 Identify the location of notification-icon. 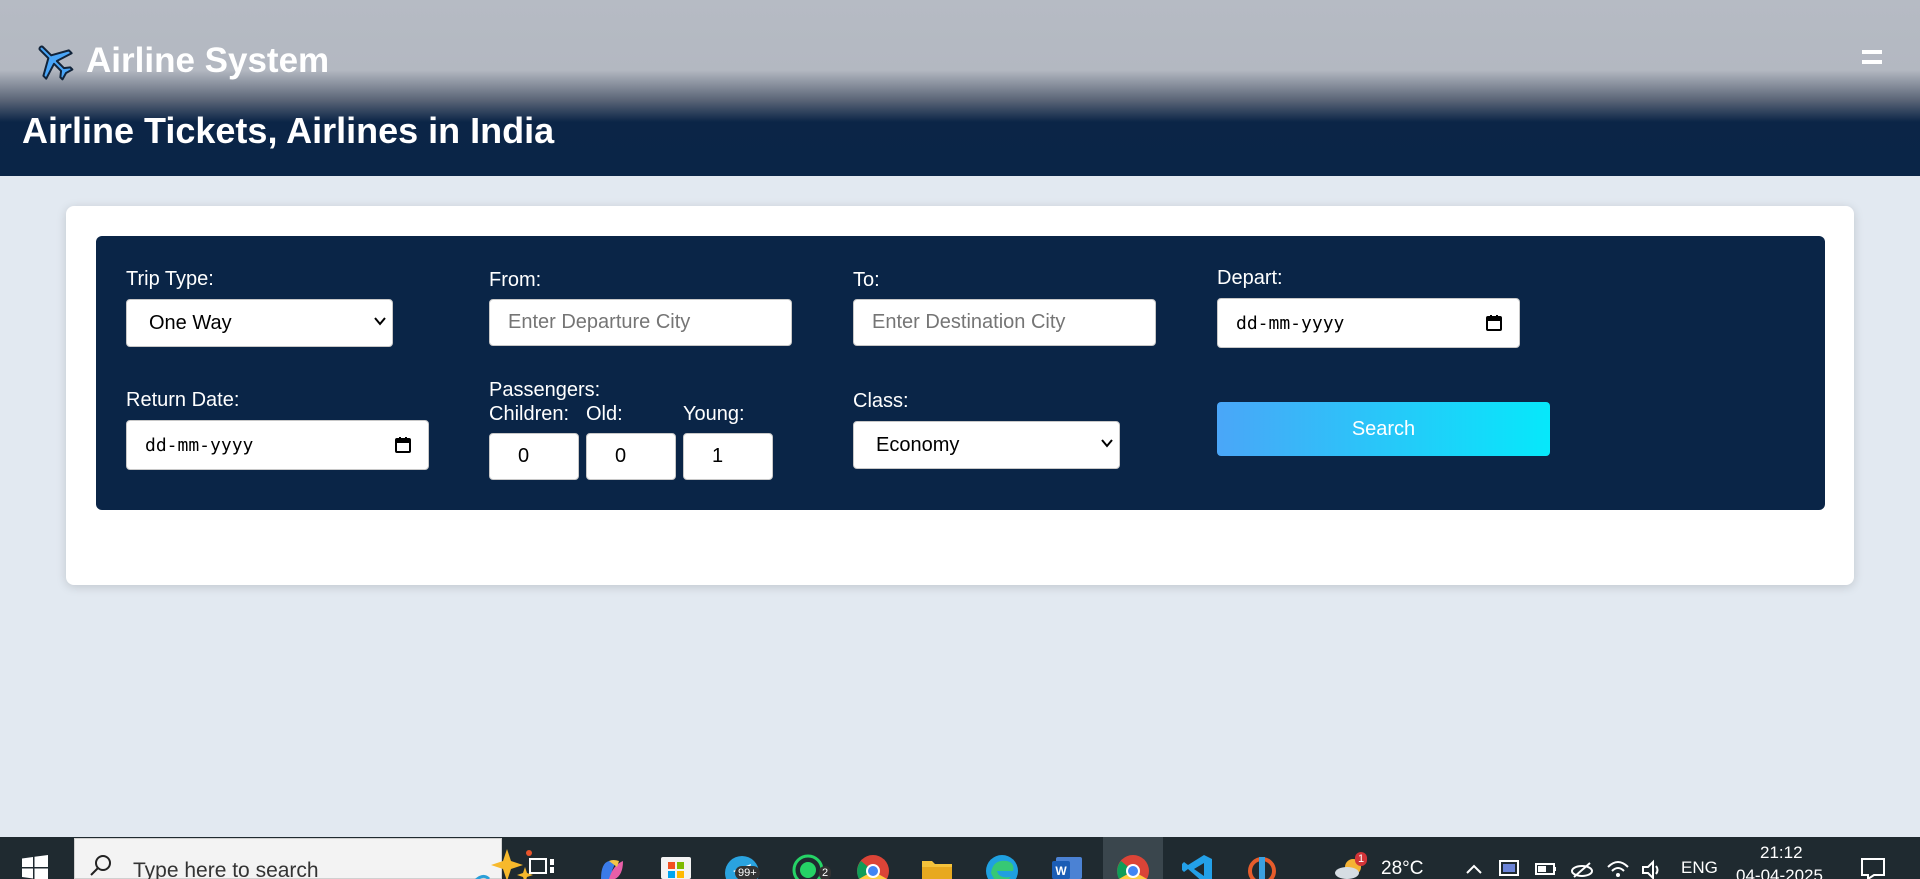
(1873, 865).